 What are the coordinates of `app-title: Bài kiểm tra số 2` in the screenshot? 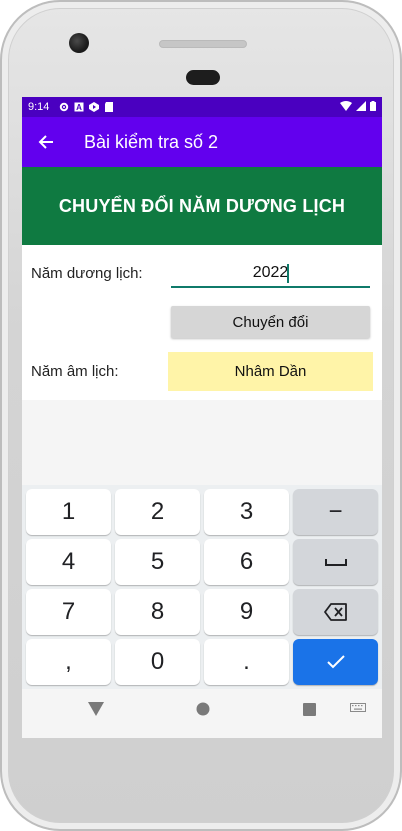 It's located at (151, 141).